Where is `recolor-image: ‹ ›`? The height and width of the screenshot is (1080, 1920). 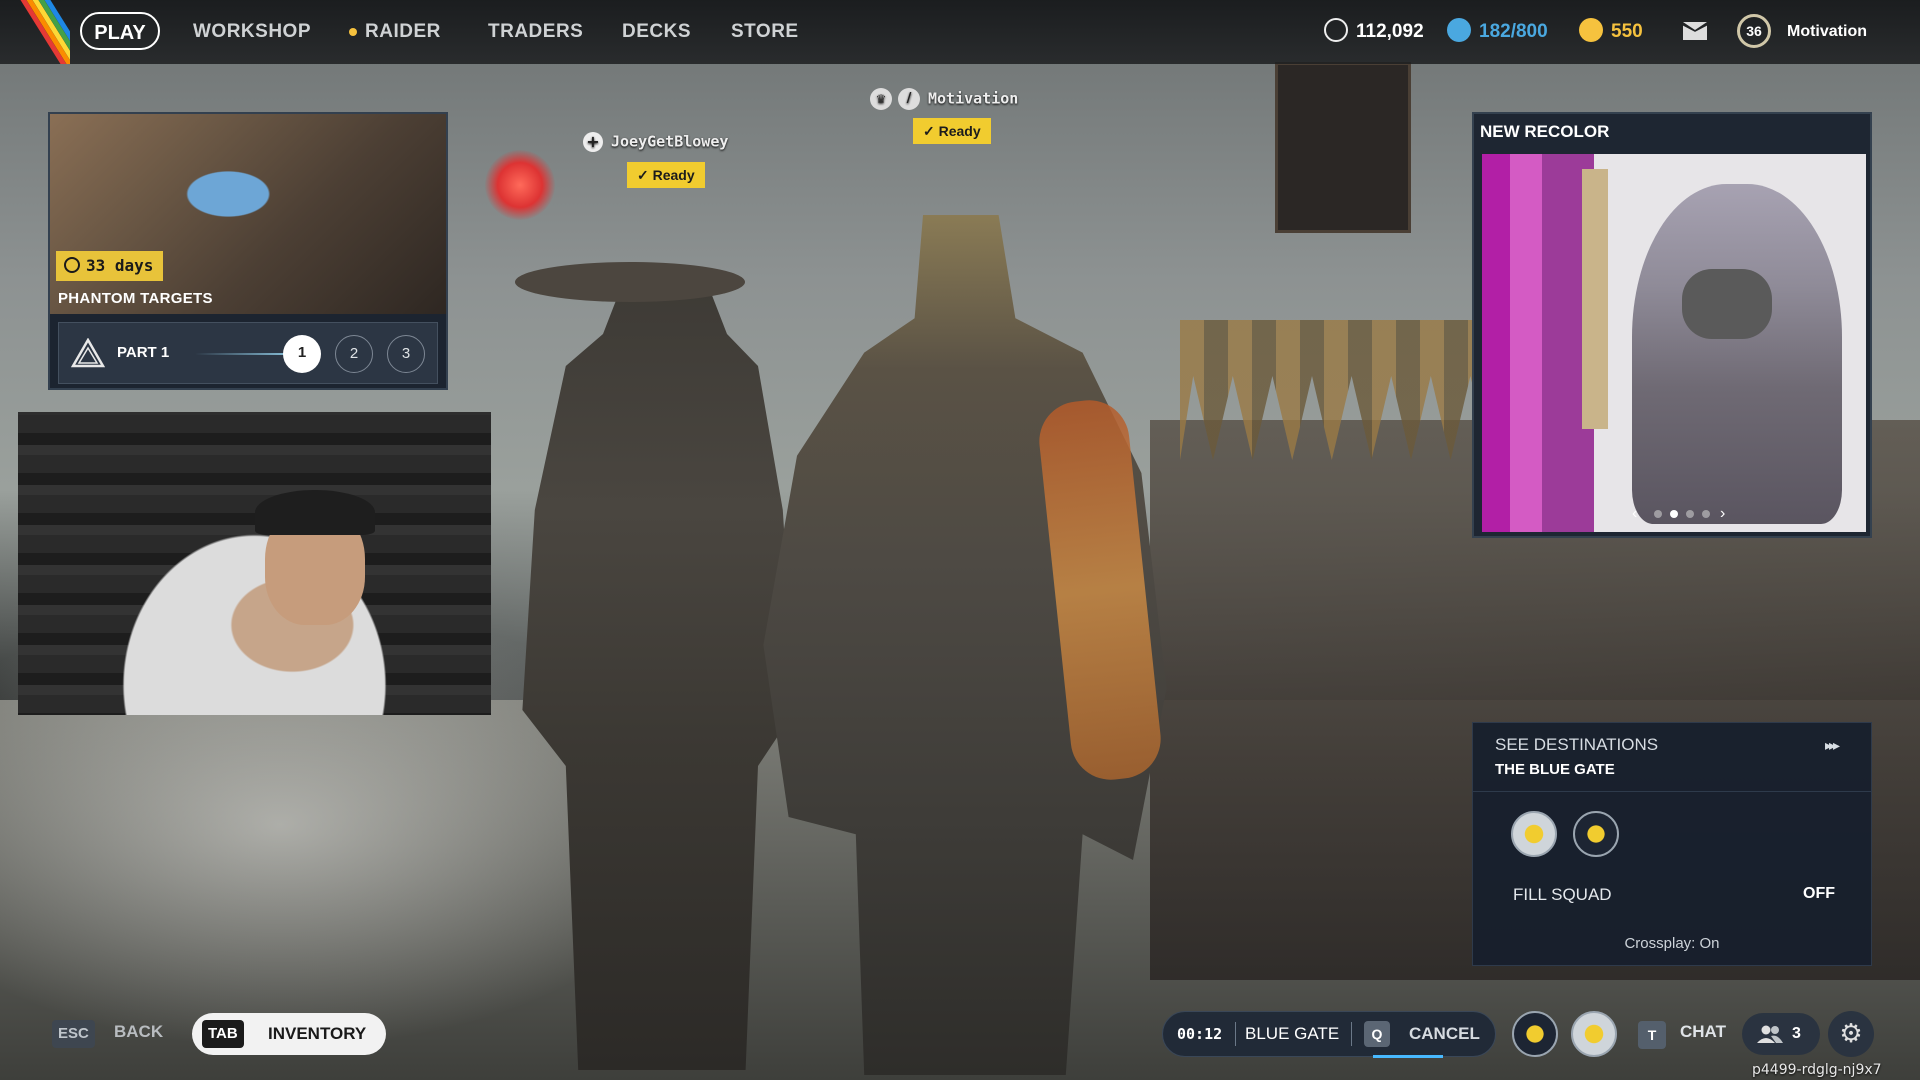 recolor-image: ‹ › is located at coordinates (1674, 343).